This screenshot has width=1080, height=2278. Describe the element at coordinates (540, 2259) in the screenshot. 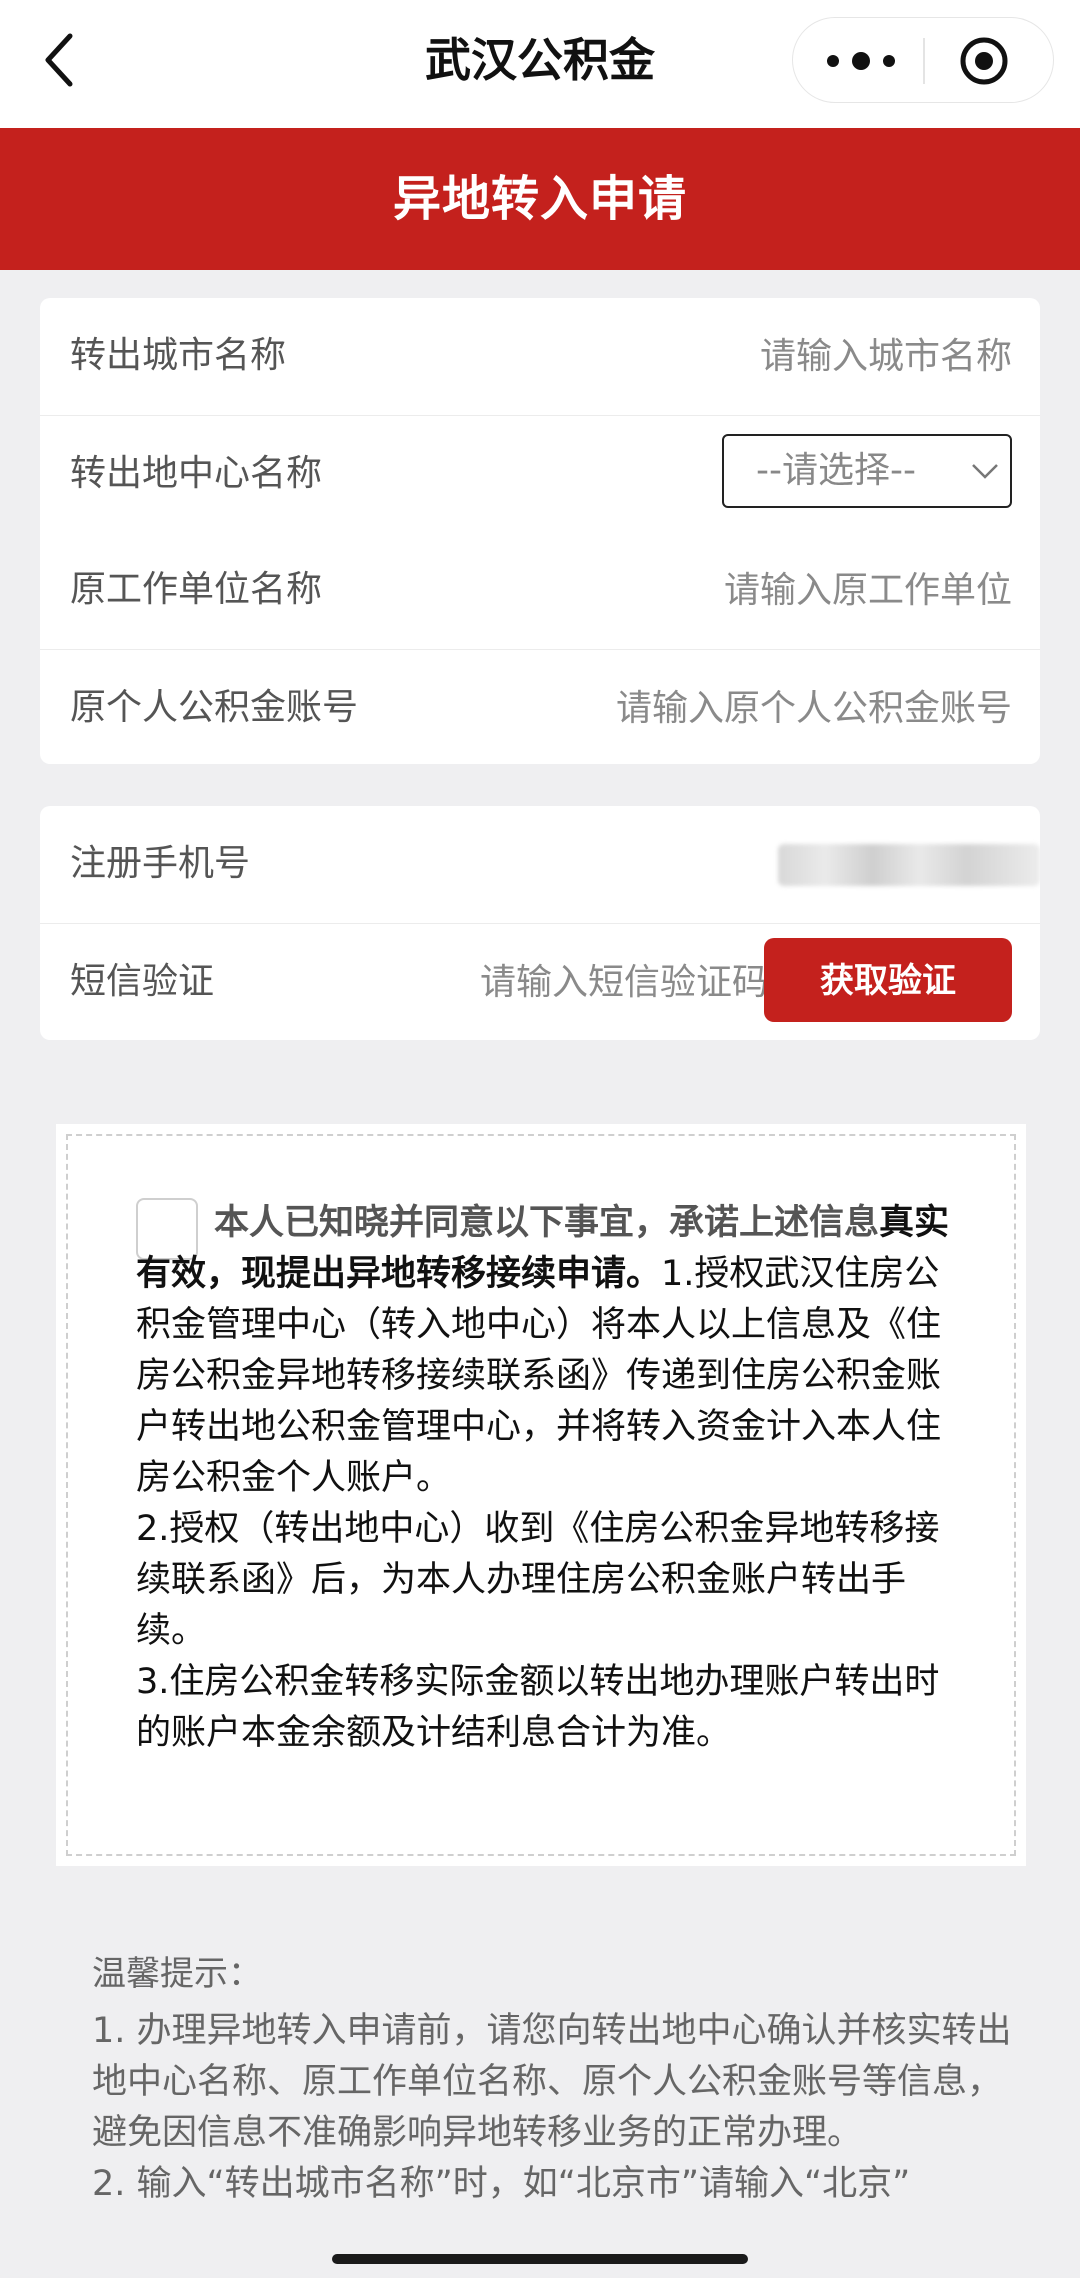

I see `home-indicator` at that location.